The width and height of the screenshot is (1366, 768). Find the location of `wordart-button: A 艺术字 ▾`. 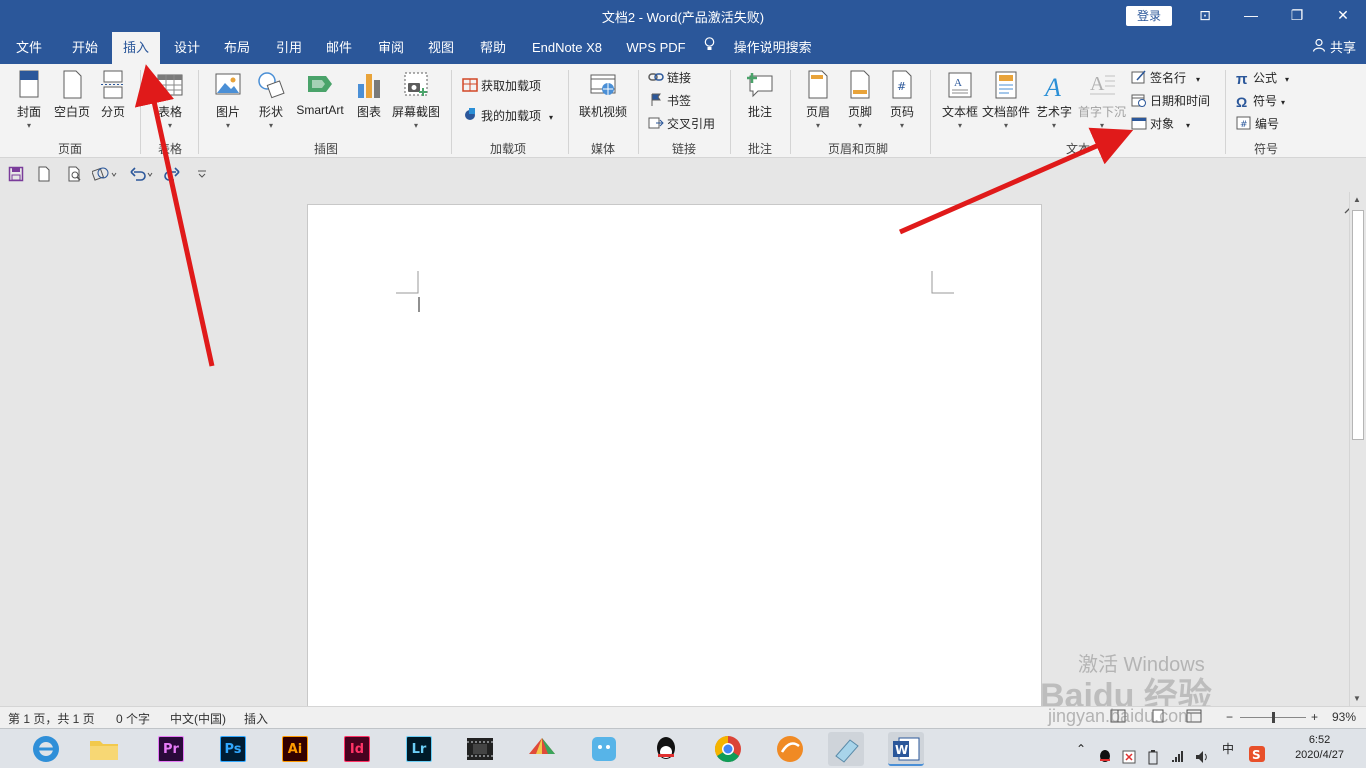

wordart-button: A 艺术字 ▾ is located at coordinates (1054, 100).